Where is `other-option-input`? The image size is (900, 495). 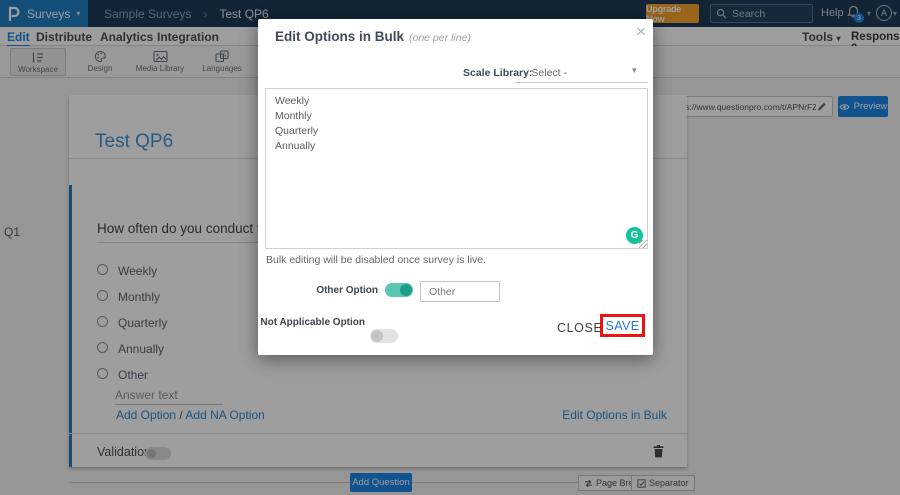 other-option-input is located at coordinates (460, 291).